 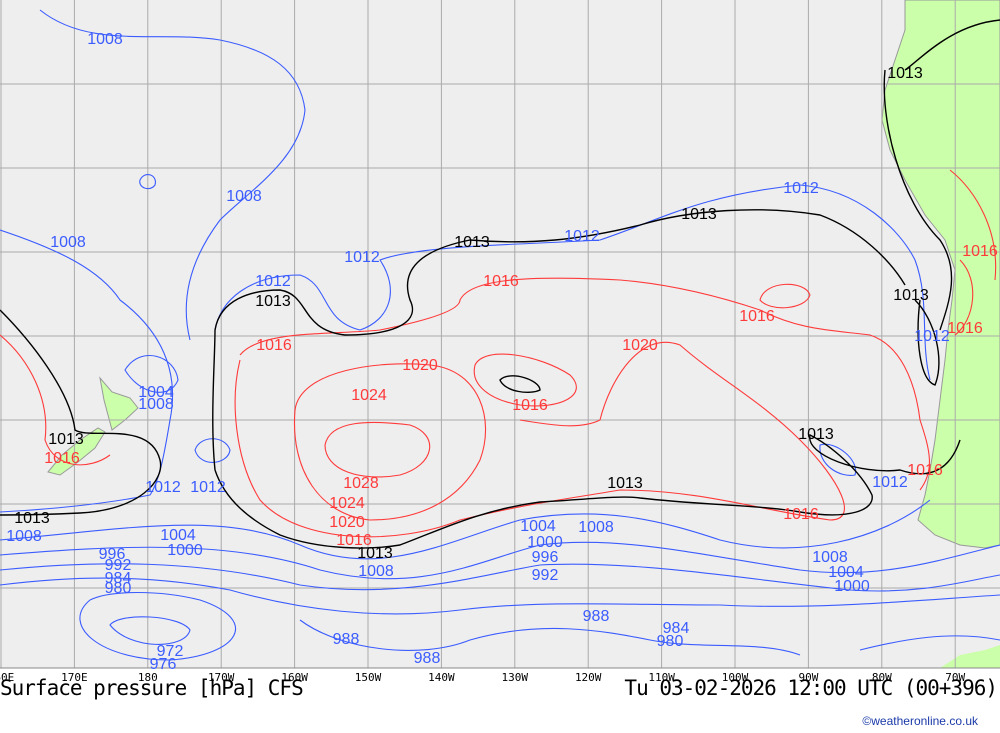 What do you see at coordinates (538, 526) in the screenshot?
I see `isobar-label-blue: 1004` at bounding box center [538, 526].